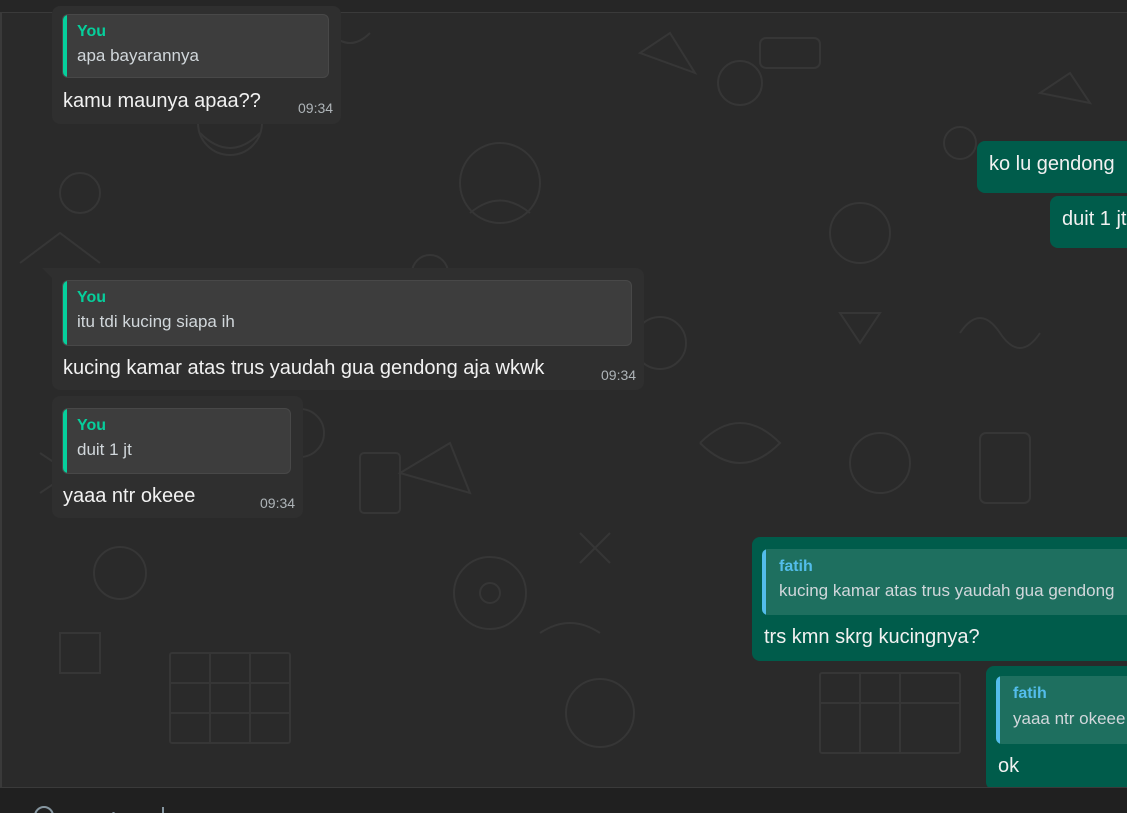 This screenshot has width=1127, height=813. What do you see at coordinates (163, 810) in the screenshot?
I see `compose-indicator` at bounding box center [163, 810].